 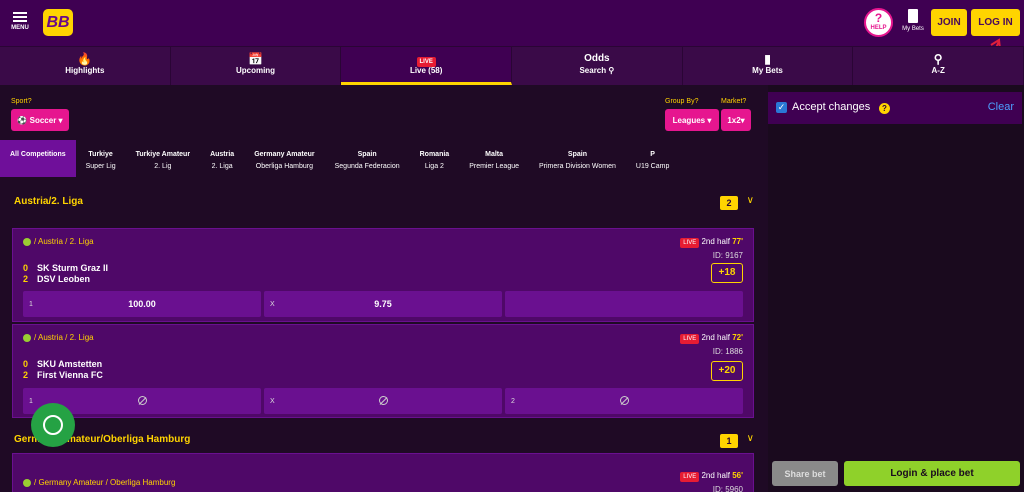 I want to click on sport-label: Sport?, so click(x=21, y=101).